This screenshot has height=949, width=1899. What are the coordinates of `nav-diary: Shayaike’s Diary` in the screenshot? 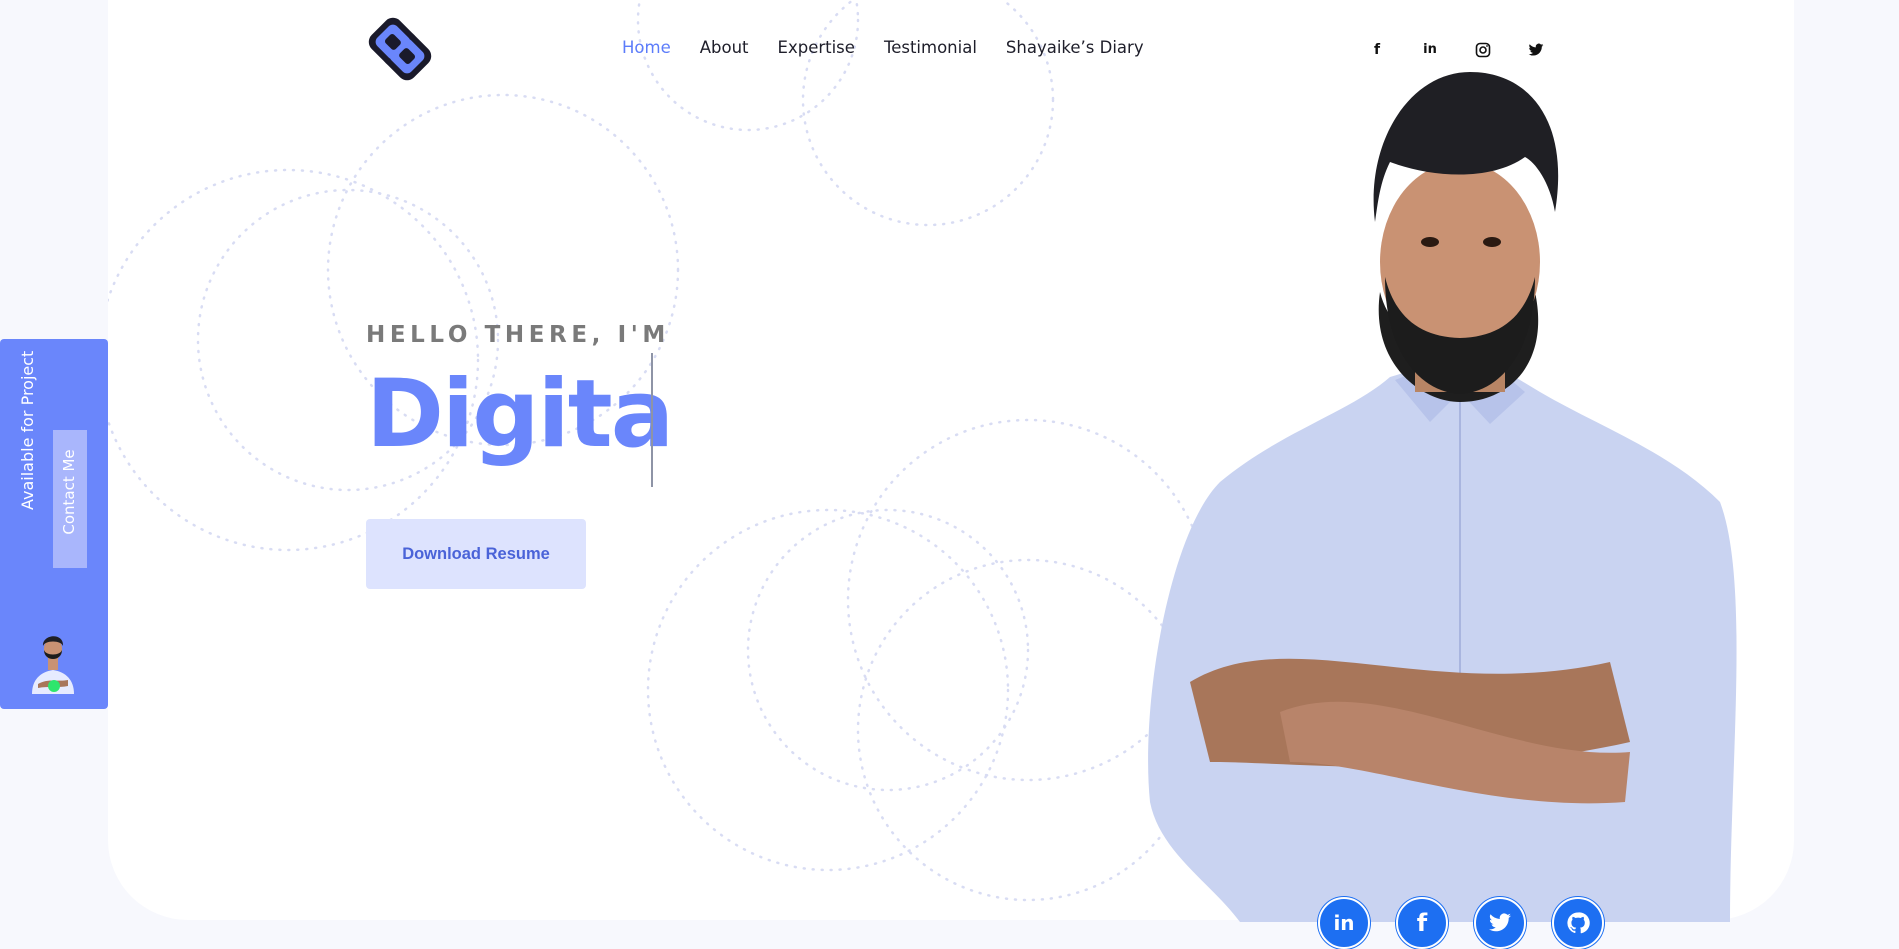 It's located at (1075, 47).